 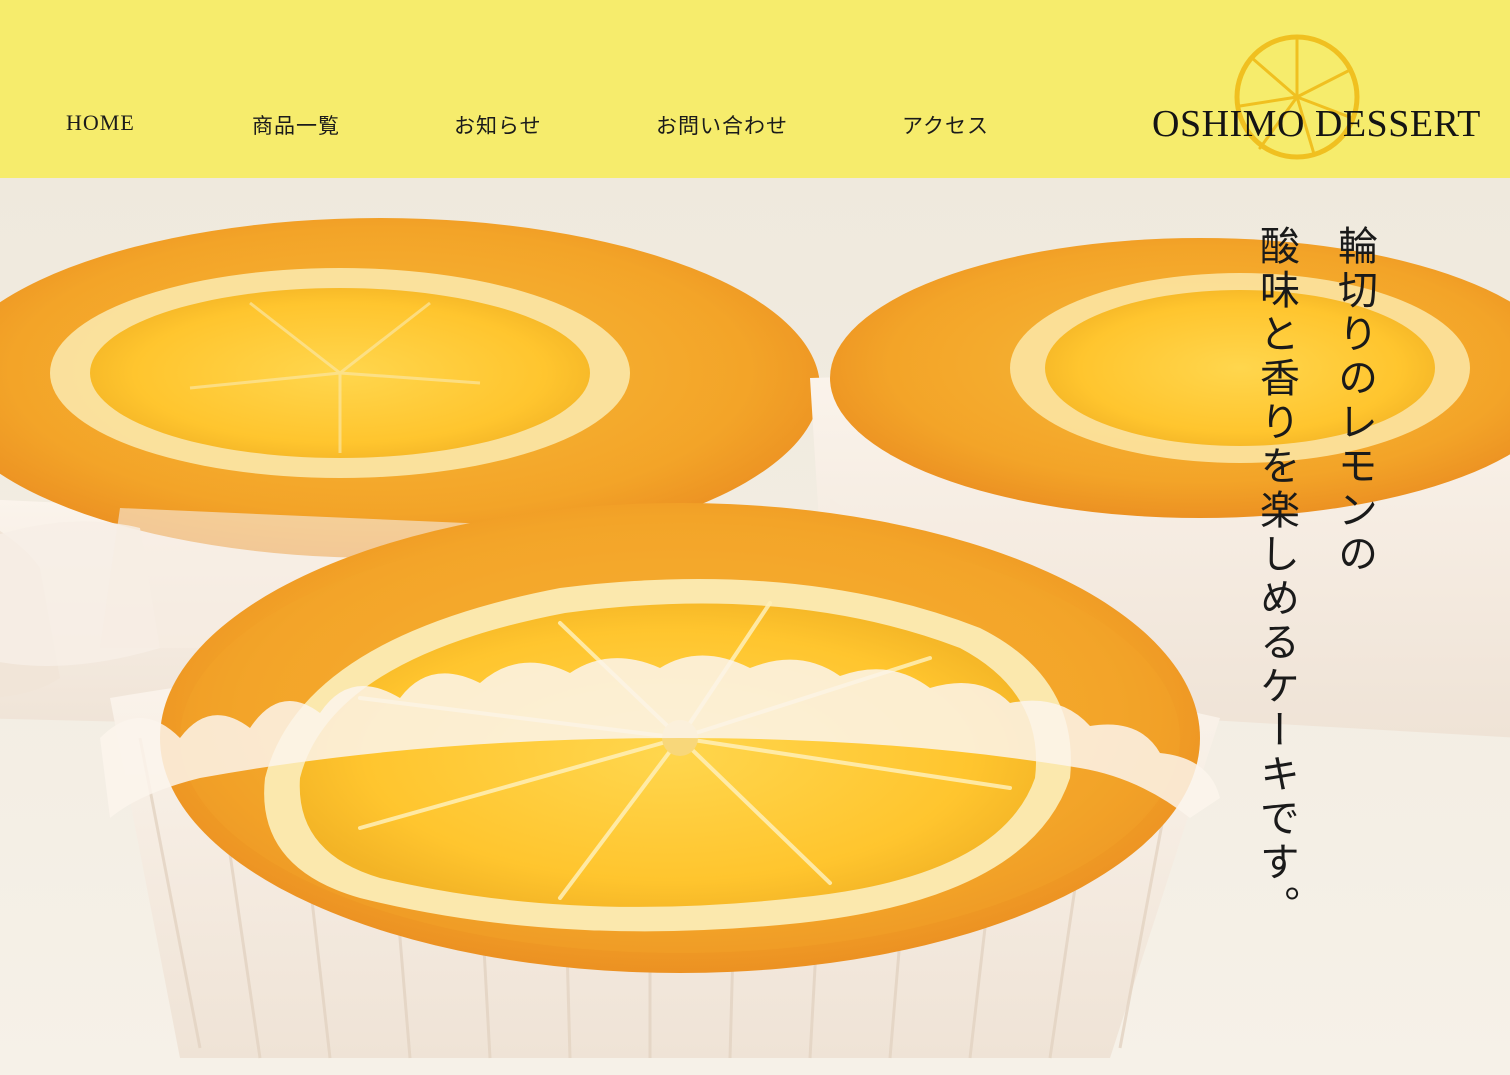 What do you see at coordinates (1323, 100) in the screenshot?
I see `site-logo: OSHIMO DESSERT` at bounding box center [1323, 100].